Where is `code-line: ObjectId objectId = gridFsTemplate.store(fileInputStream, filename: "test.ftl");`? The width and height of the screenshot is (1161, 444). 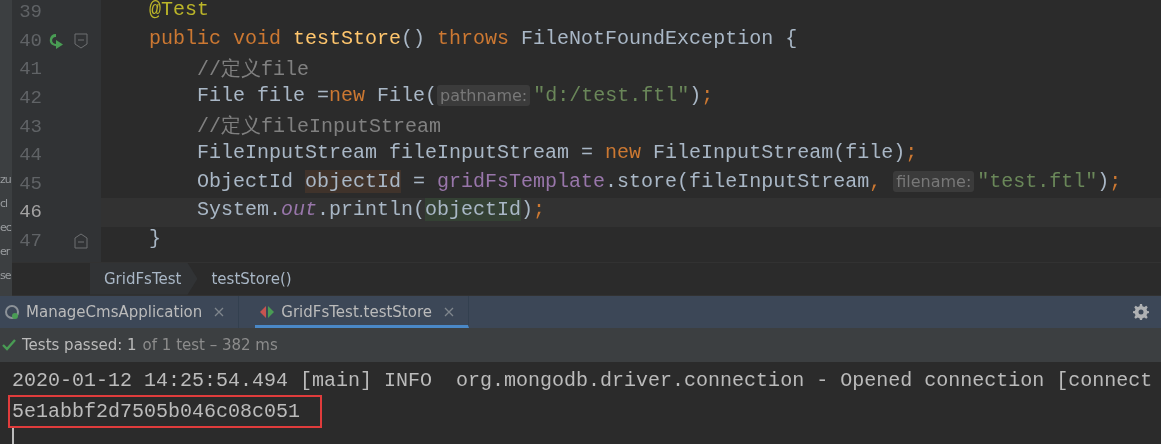 code-line: ObjectId objectId = gridFsTemplate.store(fileInputStream, filename: "test.ftl"); is located at coordinates (659, 182).